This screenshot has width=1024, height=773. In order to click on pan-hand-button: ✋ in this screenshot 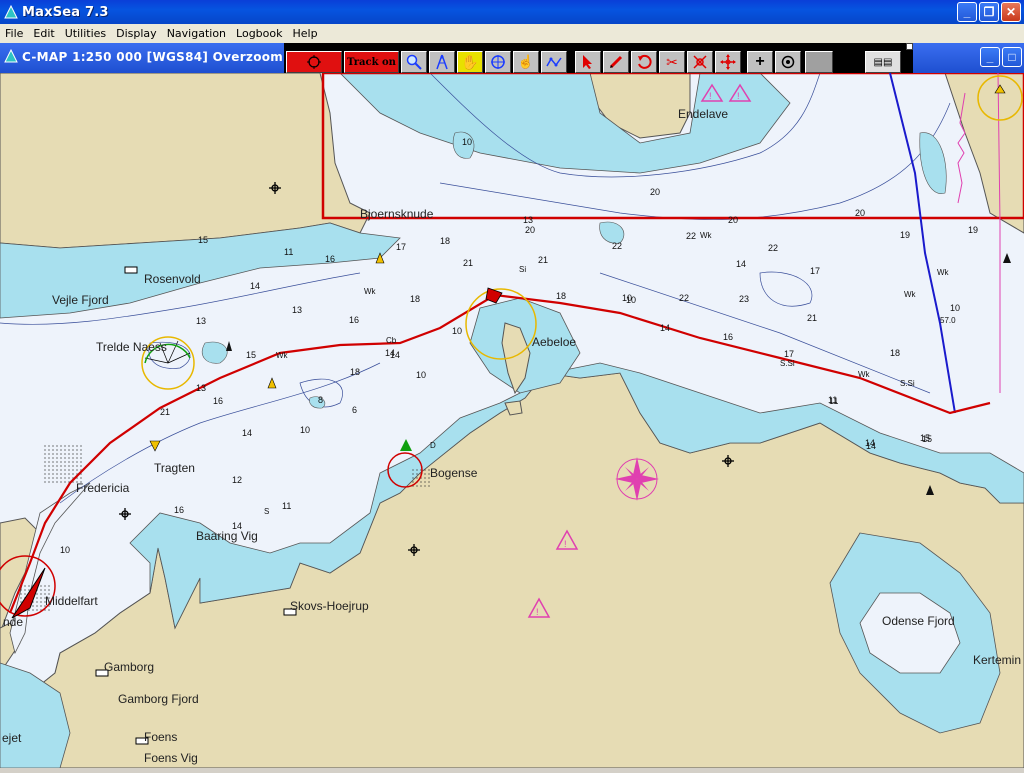, I will do `click(470, 62)`.